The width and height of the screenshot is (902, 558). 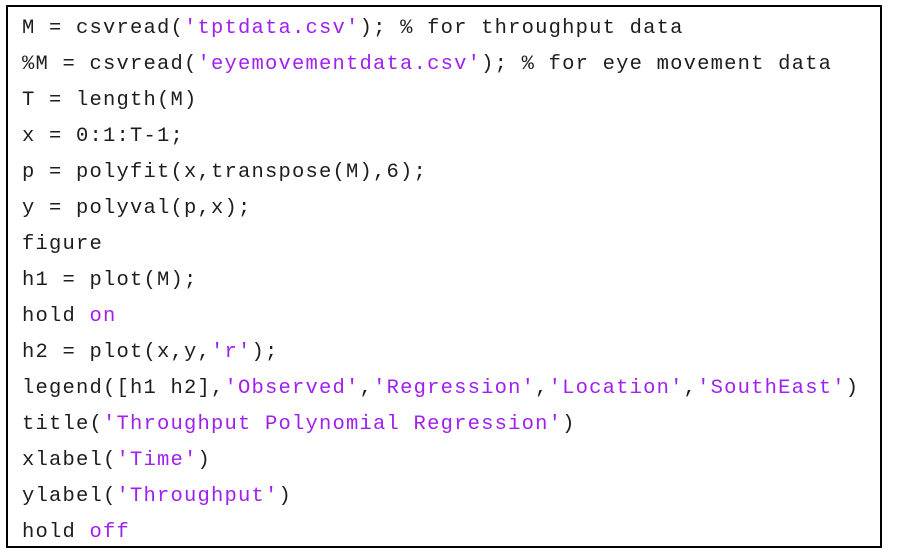 What do you see at coordinates (451, 353) in the screenshot?
I see `code-line: h2 = plot(x,y,'r');` at bounding box center [451, 353].